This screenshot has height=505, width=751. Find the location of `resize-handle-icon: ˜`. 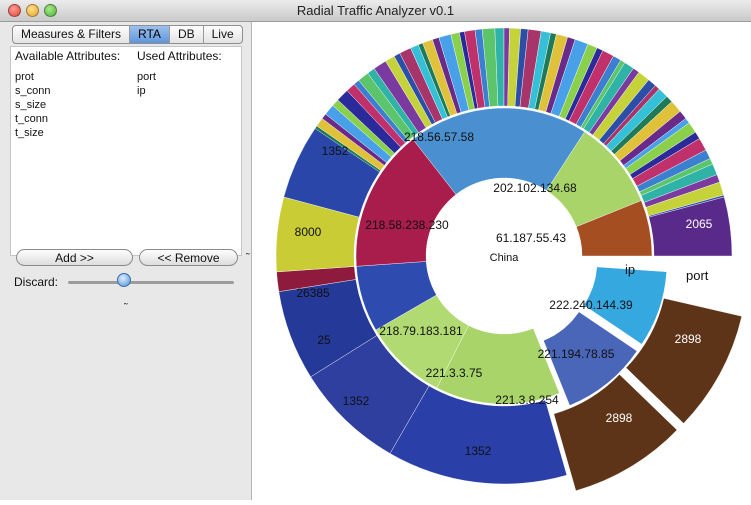

resize-handle-icon: ˜ is located at coordinates (126, 308).